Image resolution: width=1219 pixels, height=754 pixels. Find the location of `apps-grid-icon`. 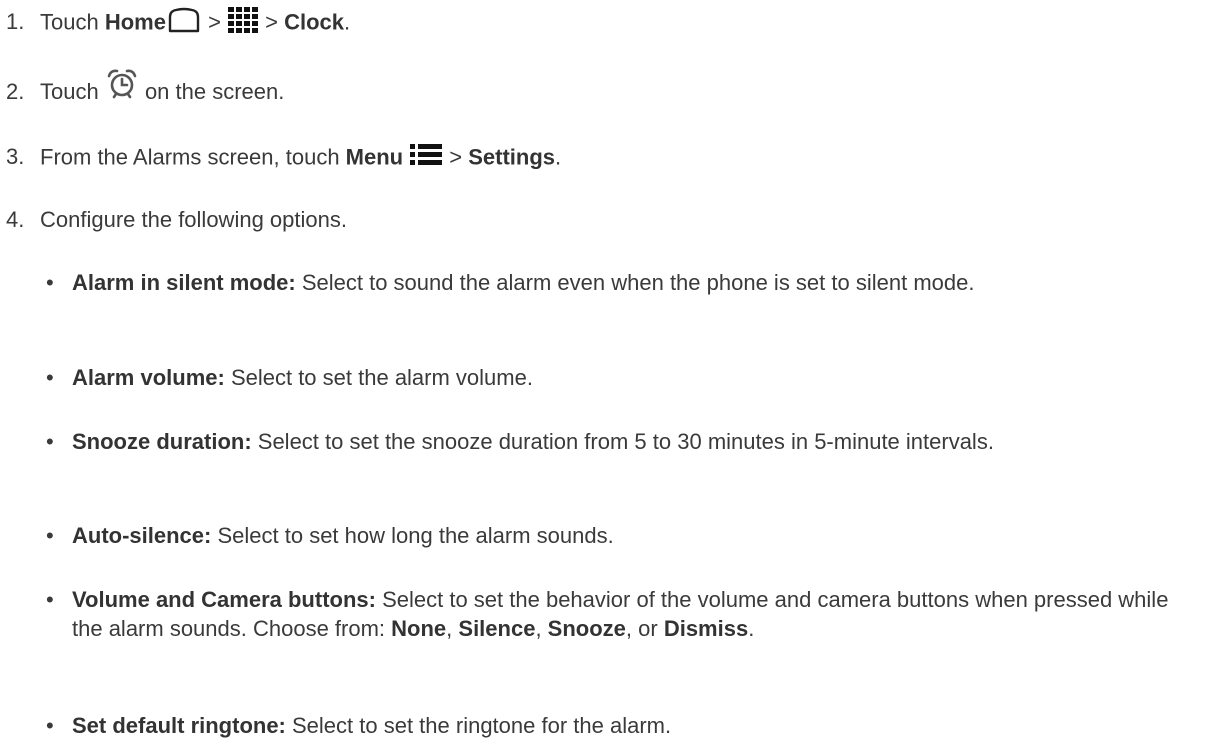

apps-grid-icon is located at coordinates (243, 23).